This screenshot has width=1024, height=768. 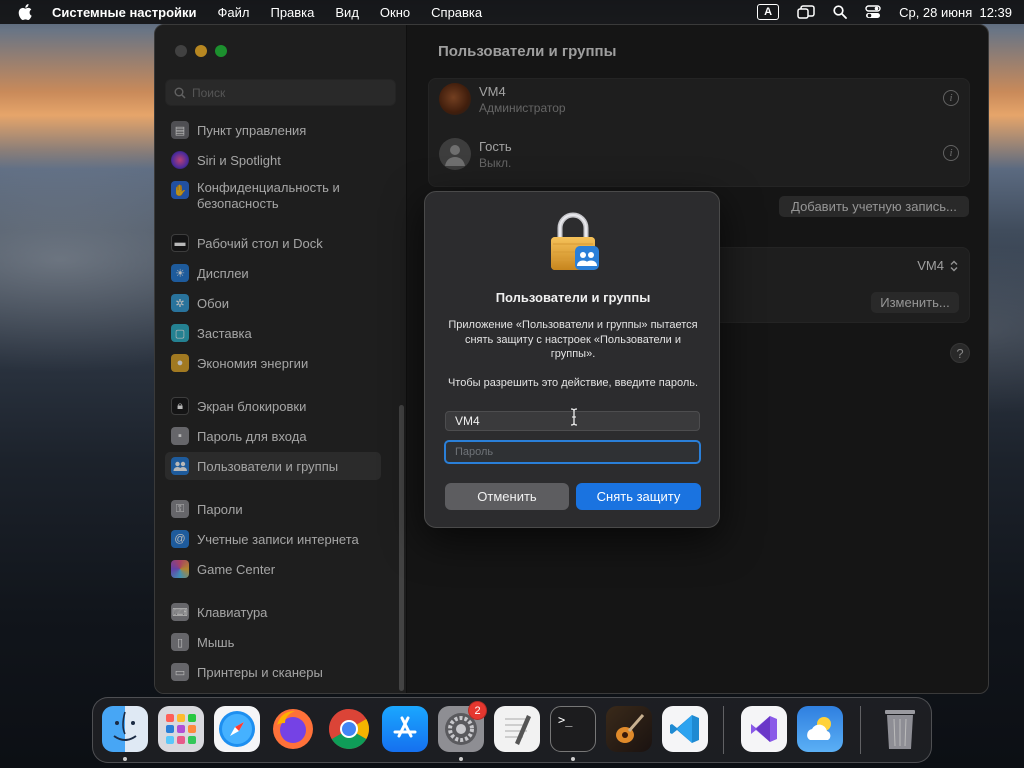 I want to click on firefox-icon, so click(x=293, y=729).